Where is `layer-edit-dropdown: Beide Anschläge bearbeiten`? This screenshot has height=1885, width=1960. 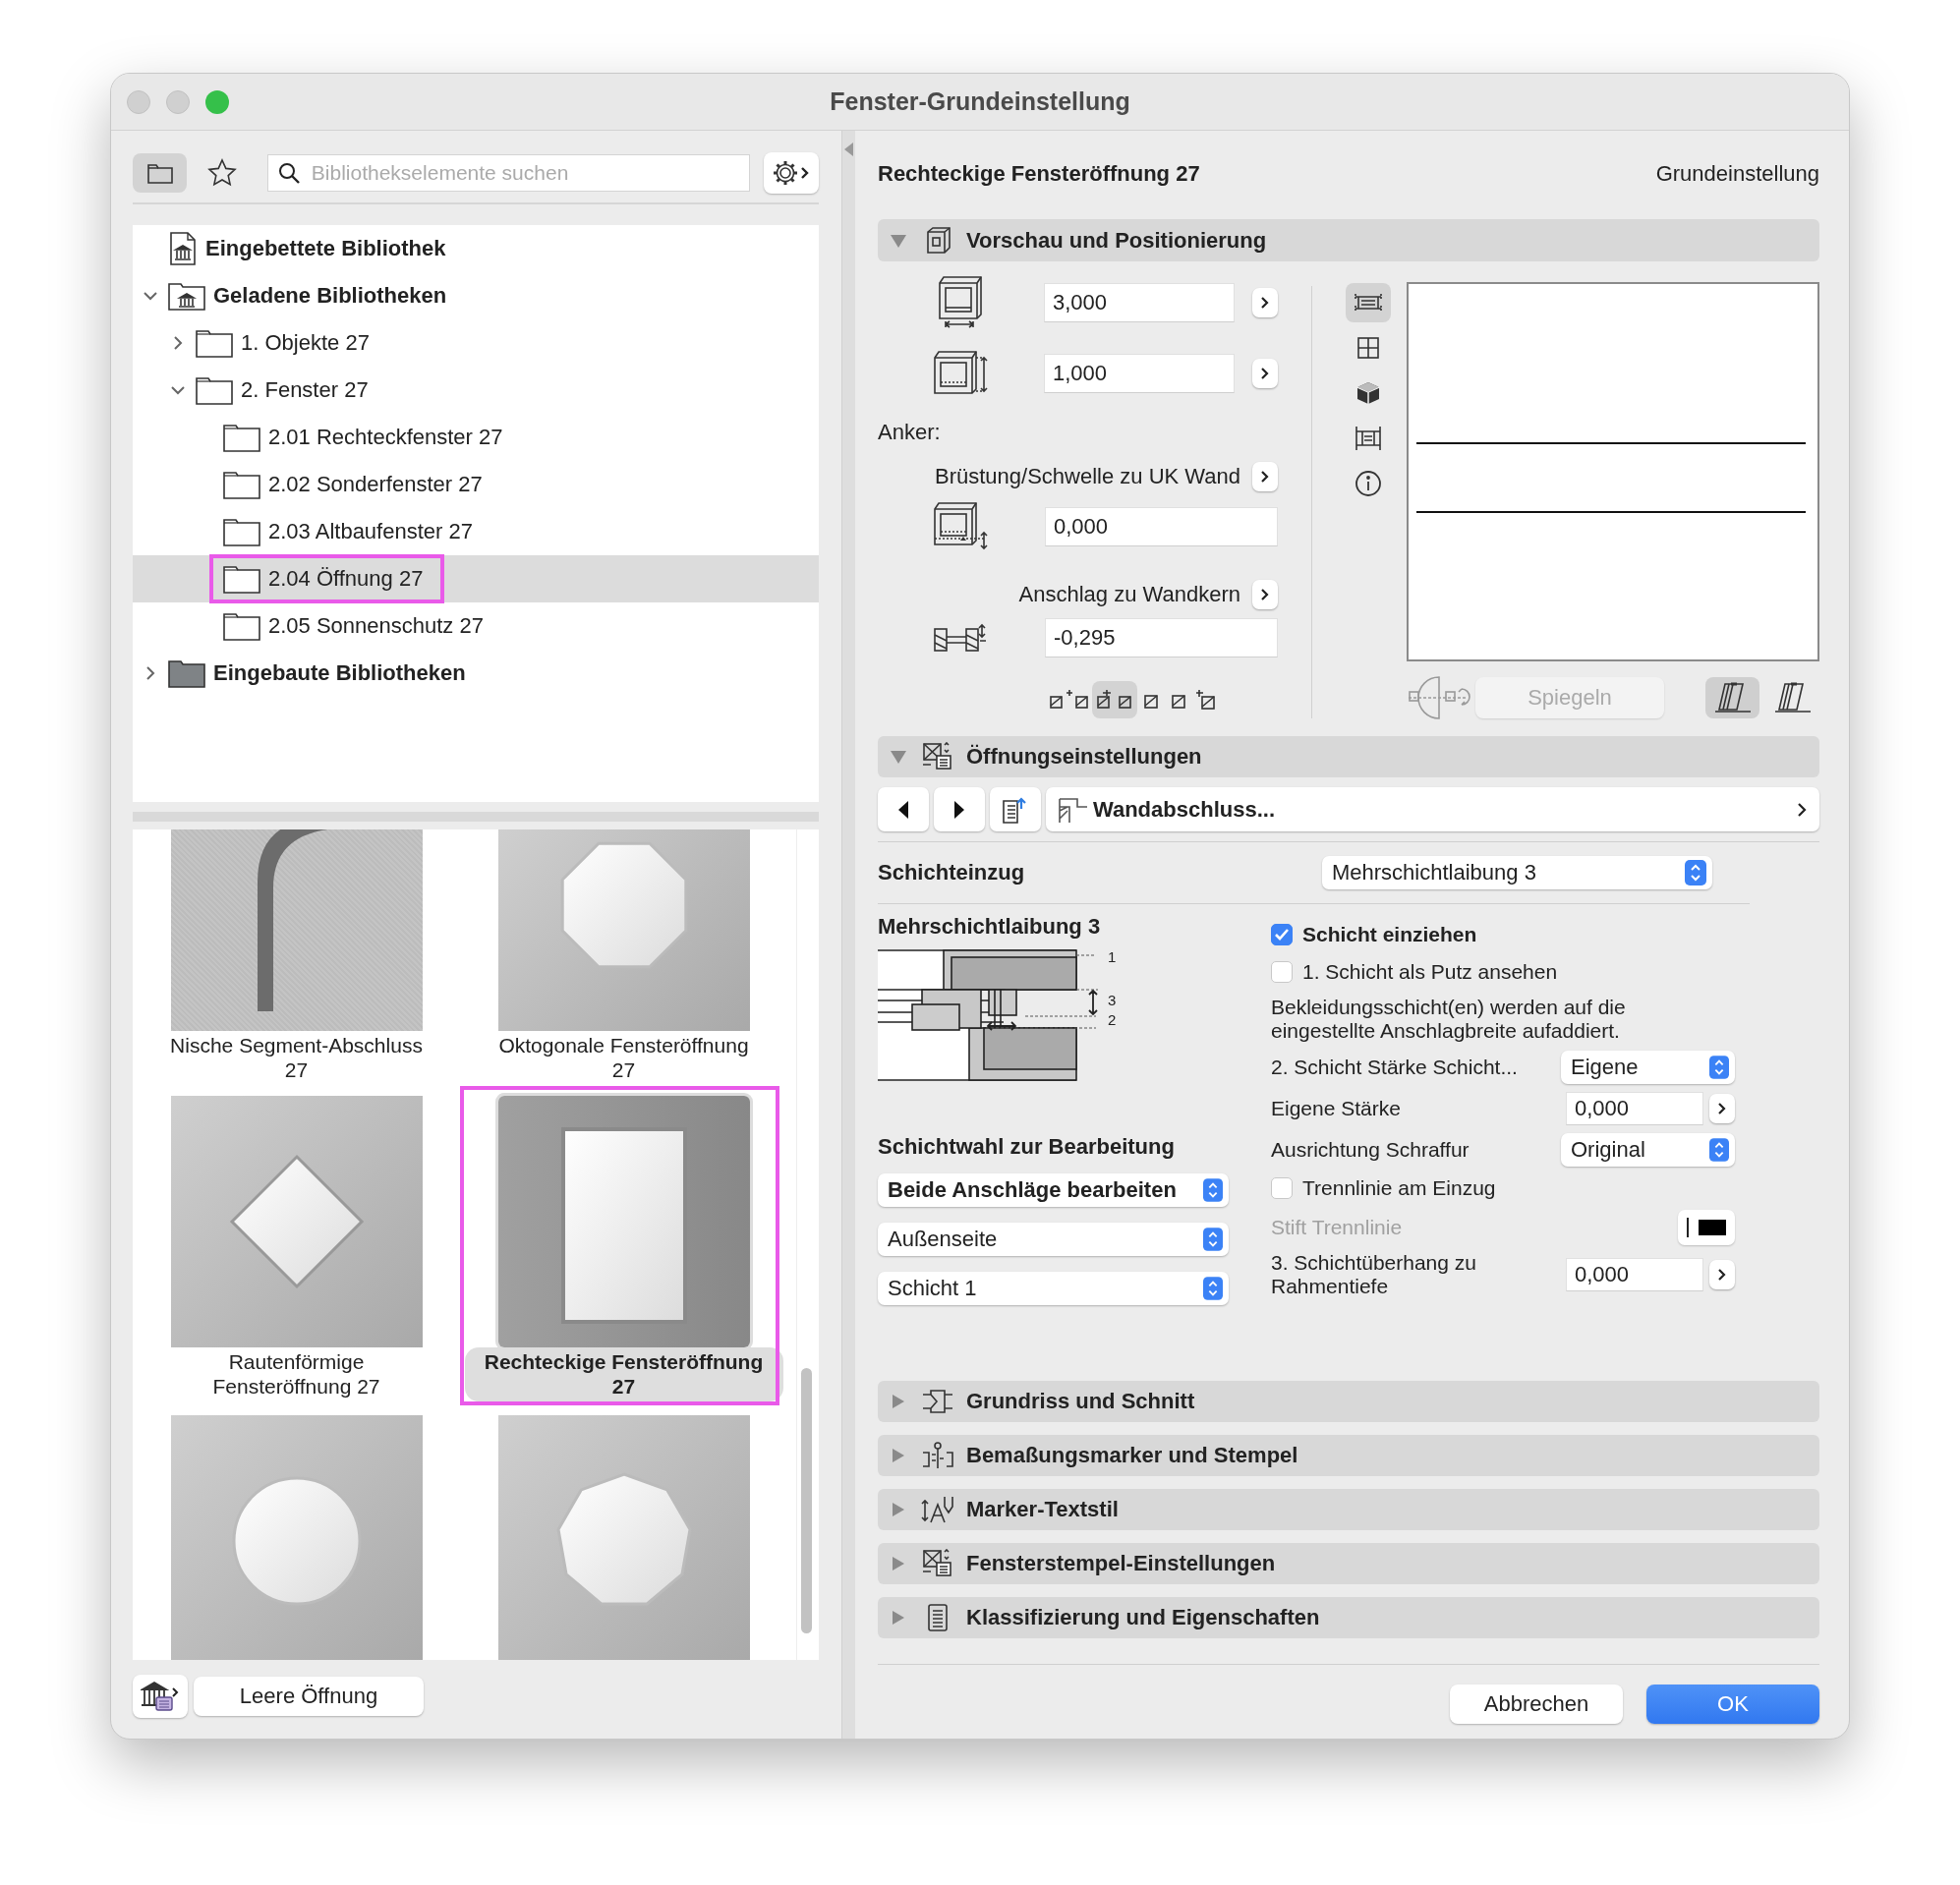 layer-edit-dropdown: Beide Anschläge bearbeiten is located at coordinates (1054, 1190).